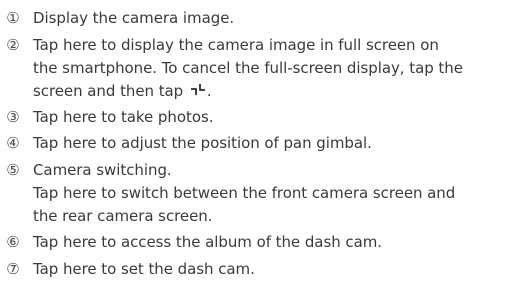 This screenshot has height=289, width=526. Describe the element at coordinates (102, 170) in the screenshot. I see `item-text: Camera switching.` at that location.